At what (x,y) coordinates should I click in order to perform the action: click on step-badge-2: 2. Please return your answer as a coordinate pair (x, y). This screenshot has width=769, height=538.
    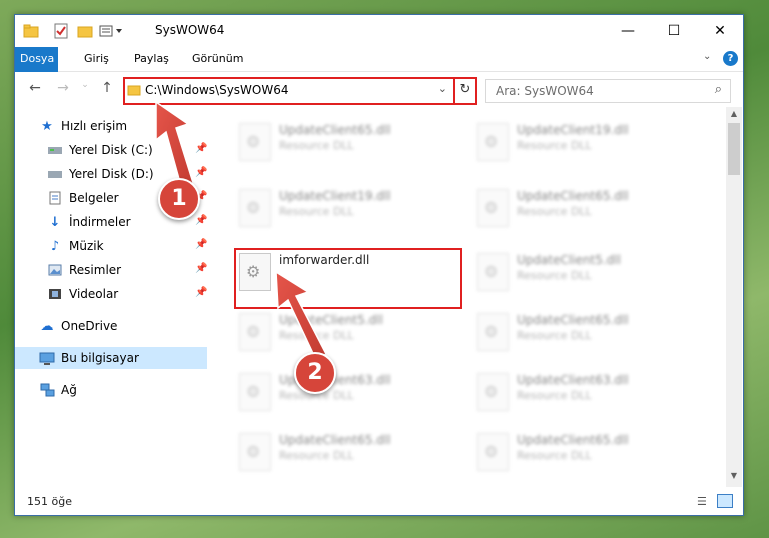
    Looking at the image, I should click on (315, 373).